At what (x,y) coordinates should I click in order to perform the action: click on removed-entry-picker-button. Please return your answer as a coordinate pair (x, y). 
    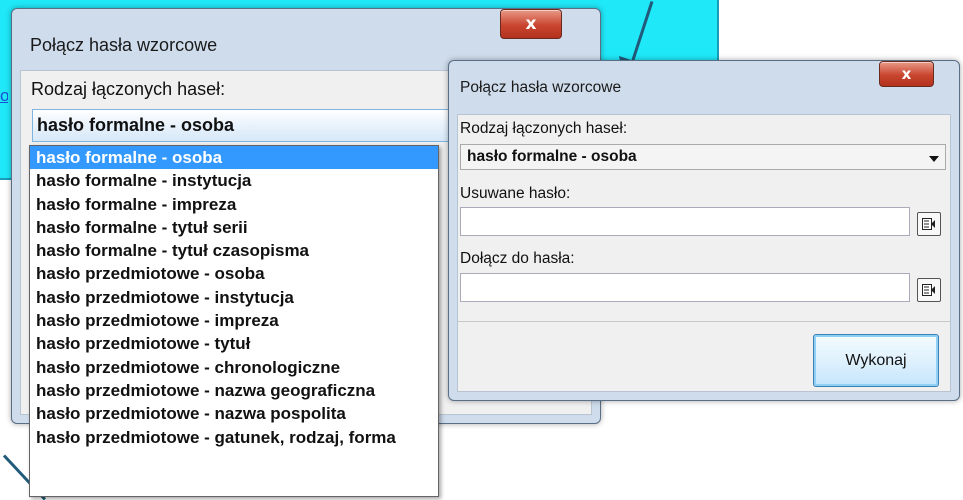
    Looking at the image, I should click on (929, 224).